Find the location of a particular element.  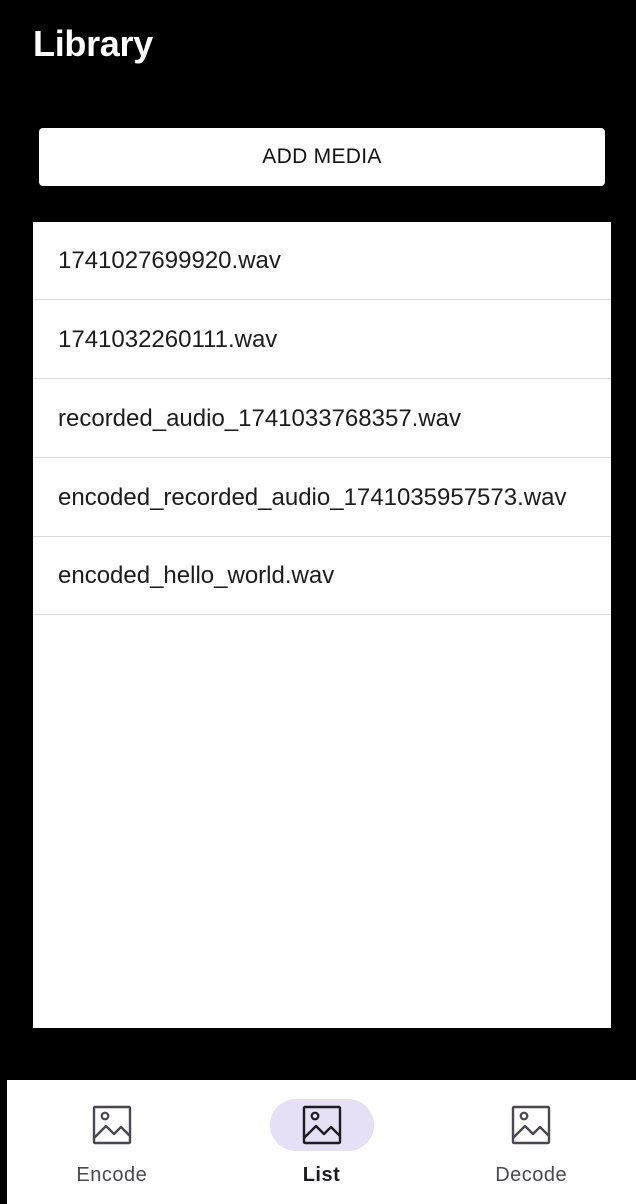

list-item: 1741027699920.wav is located at coordinates (322, 261).